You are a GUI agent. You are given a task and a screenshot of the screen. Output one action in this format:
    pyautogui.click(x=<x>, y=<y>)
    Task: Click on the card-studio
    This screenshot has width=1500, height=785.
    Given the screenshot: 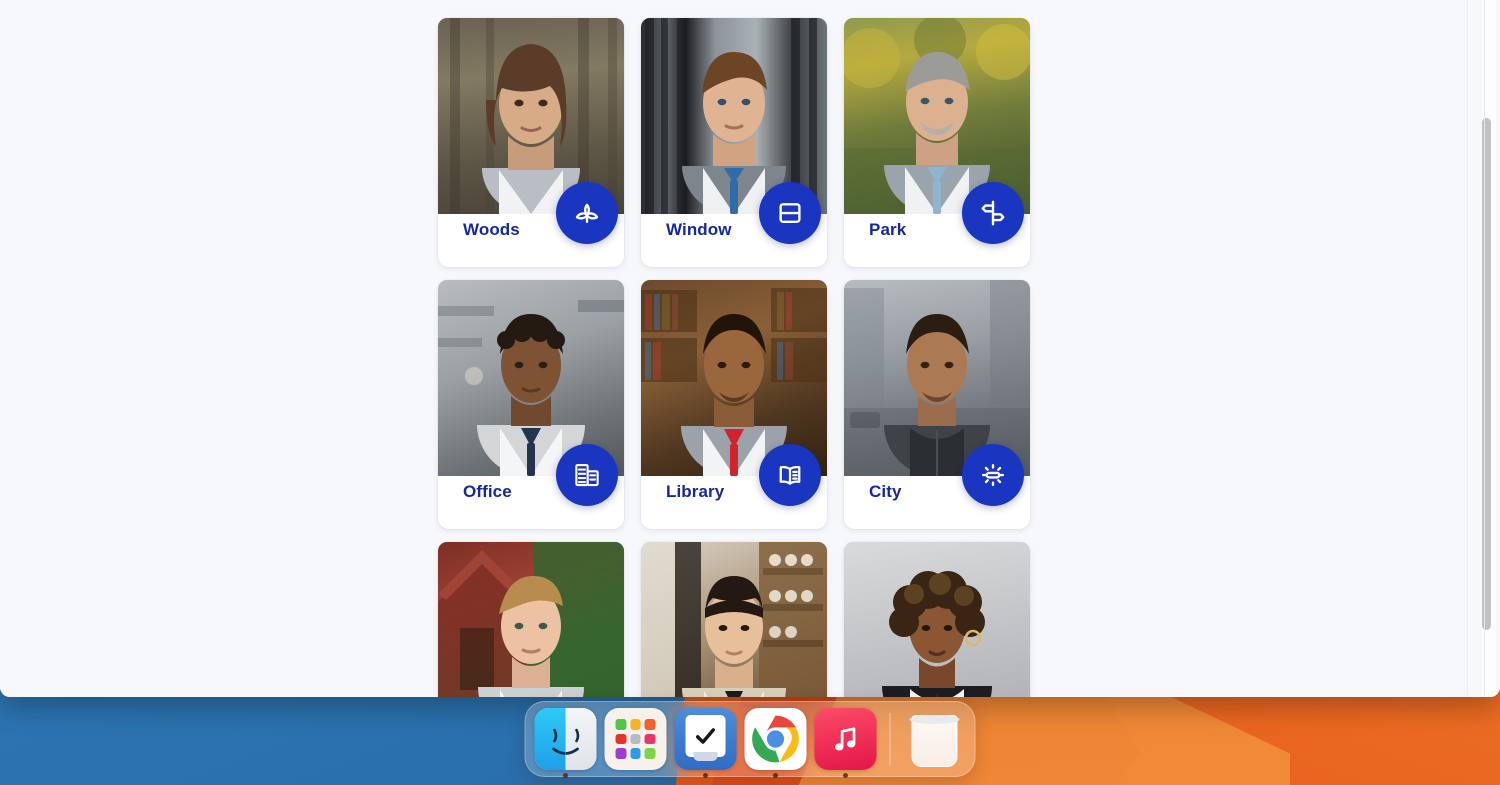 What is the action you would take?
    pyautogui.click(x=937, y=619)
    